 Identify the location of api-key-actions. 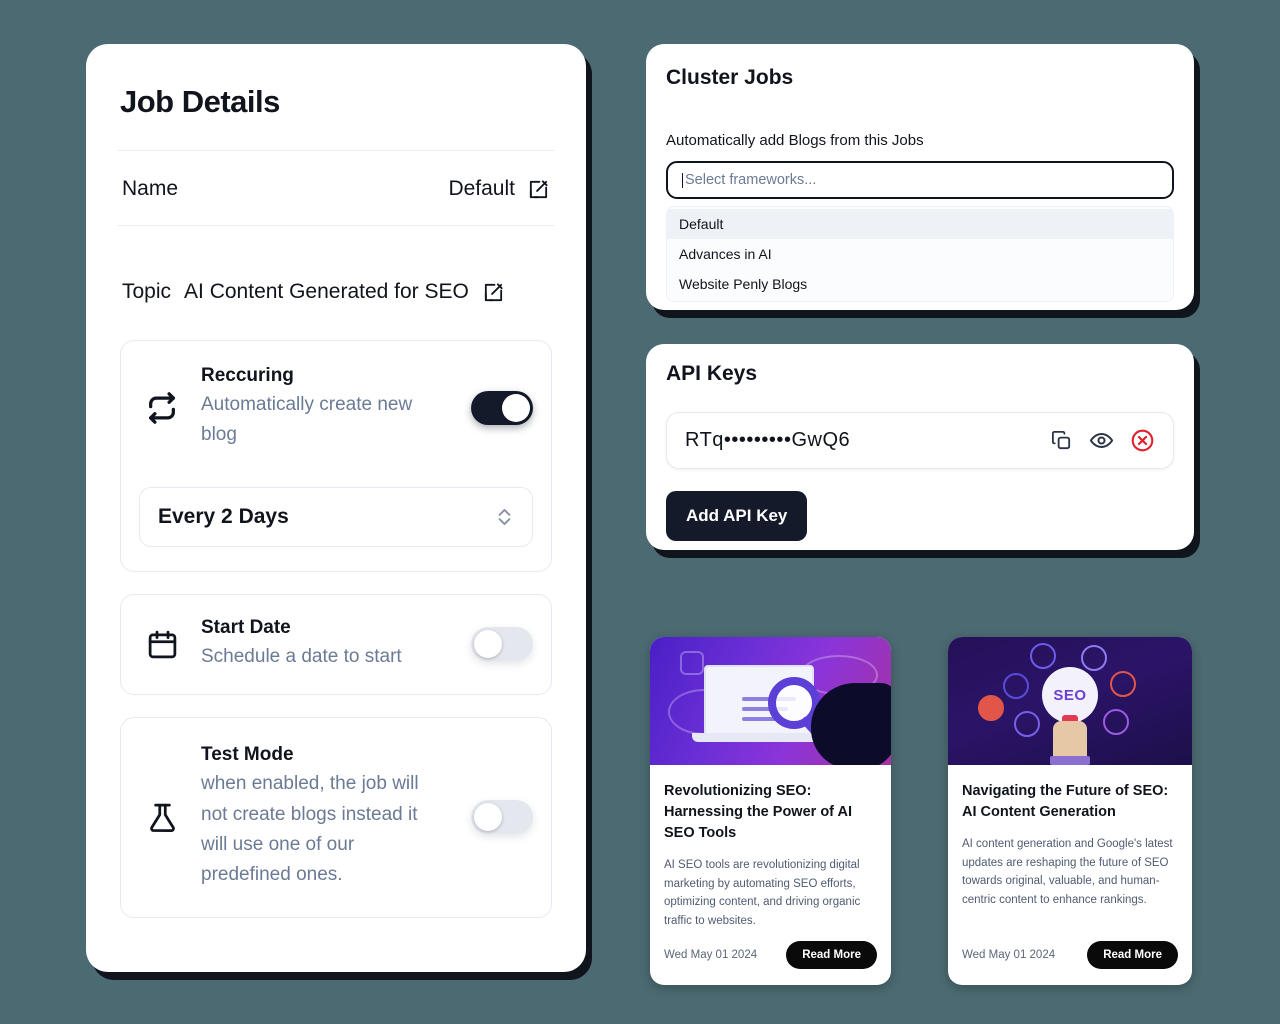
(1102, 440).